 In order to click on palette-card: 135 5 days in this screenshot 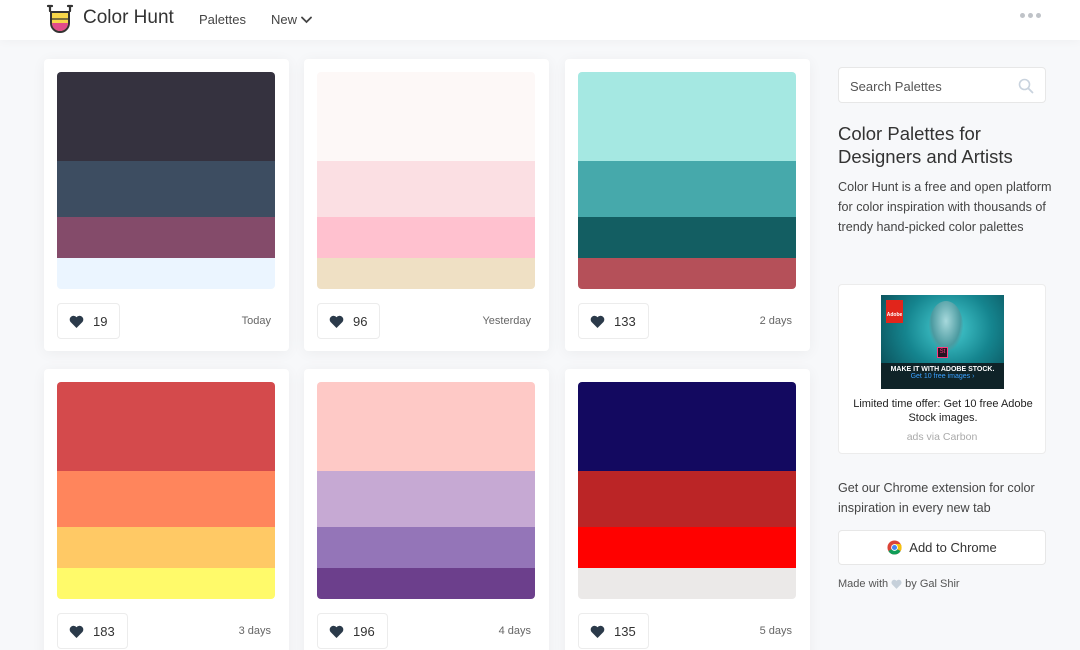, I will do `click(687, 509)`.